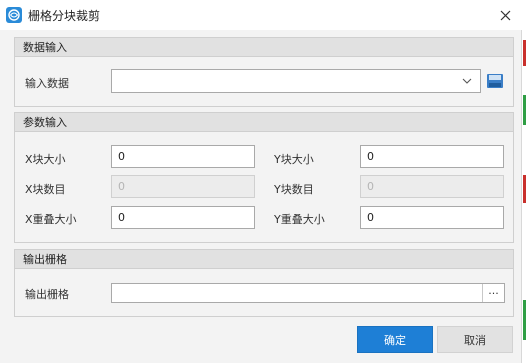 The width and height of the screenshot is (526, 363). What do you see at coordinates (299, 219) in the screenshot?
I see `y-overlap-label: Y重叠大小` at bounding box center [299, 219].